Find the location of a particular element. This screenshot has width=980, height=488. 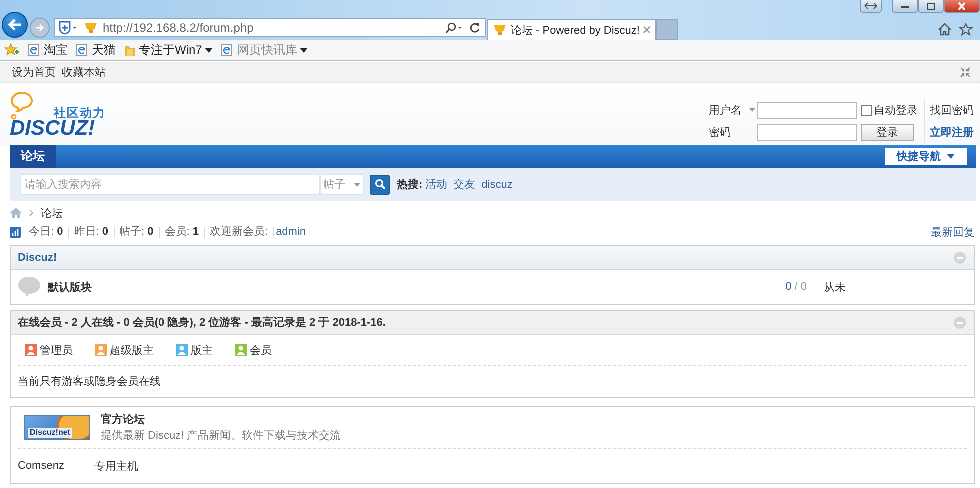

compat-view-button is located at coordinates (871, 6).